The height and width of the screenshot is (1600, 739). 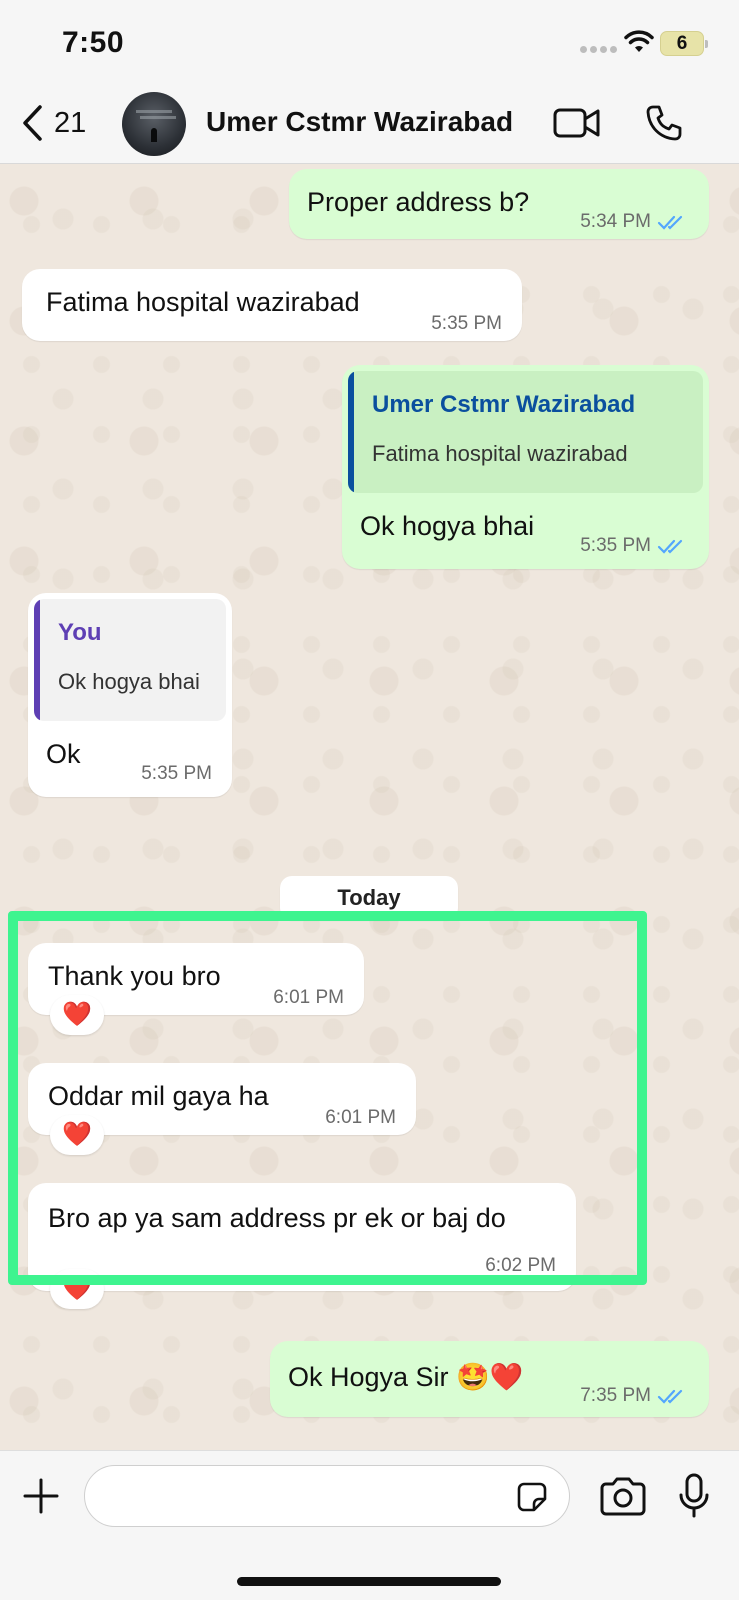 I want to click on quoted-sender: Umer Cstmr Wazirabad, so click(x=504, y=404).